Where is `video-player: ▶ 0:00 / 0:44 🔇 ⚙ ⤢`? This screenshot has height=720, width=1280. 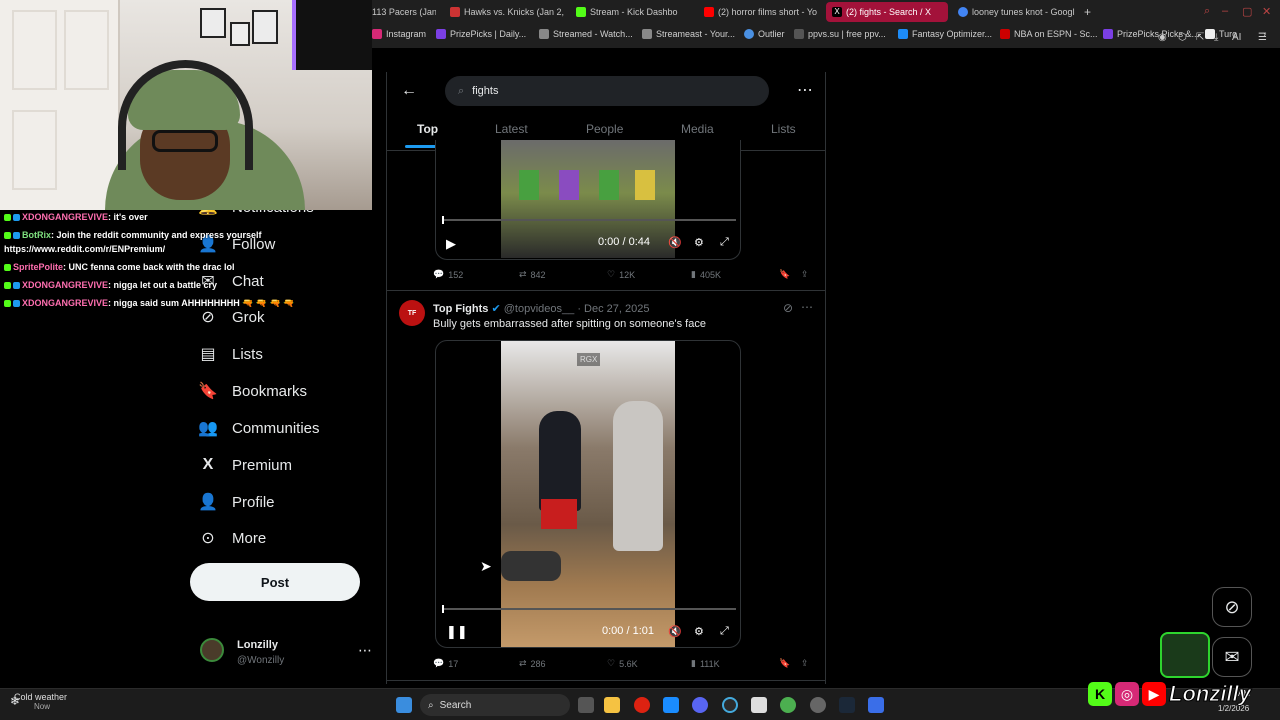
video-player: ▶ 0:00 / 0:44 🔇 ⚙ ⤢ is located at coordinates (588, 200).